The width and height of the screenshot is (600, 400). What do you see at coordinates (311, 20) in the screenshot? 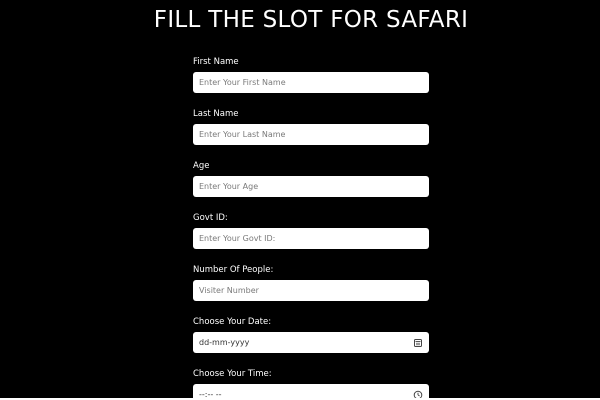
I see `page-title: FILL THE SLOT FOR SAFARI` at bounding box center [311, 20].